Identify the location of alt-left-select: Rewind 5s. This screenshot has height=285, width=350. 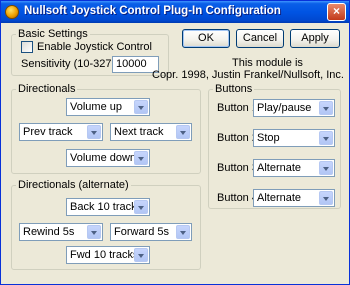
(61, 232).